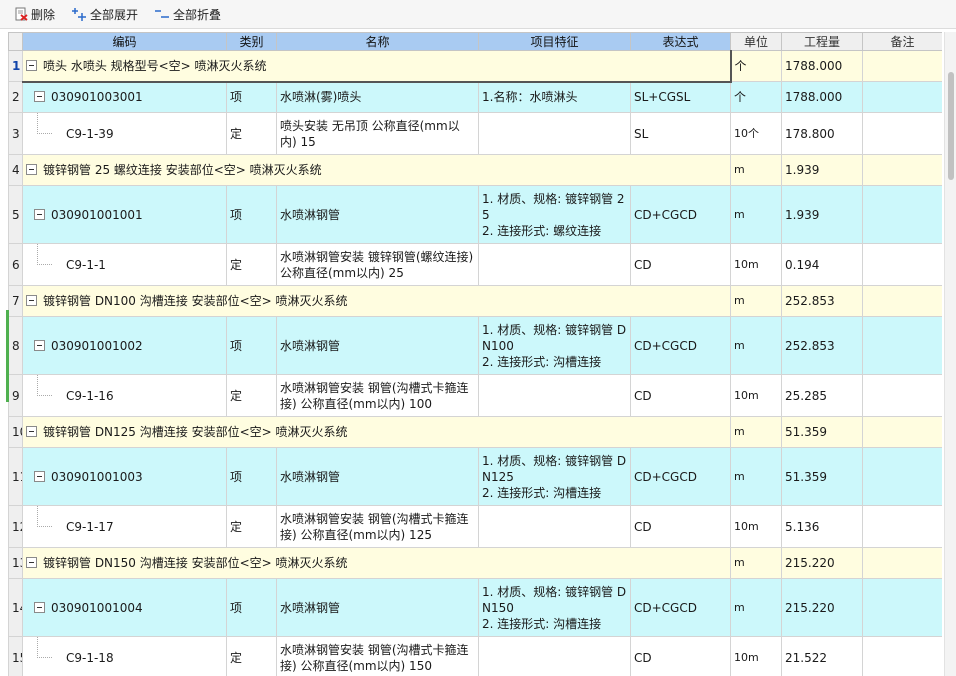 Image resolution: width=956 pixels, height=676 pixels. What do you see at coordinates (15, 133) in the screenshot?
I see `row-number: 3` at bounding box center [15, 133].